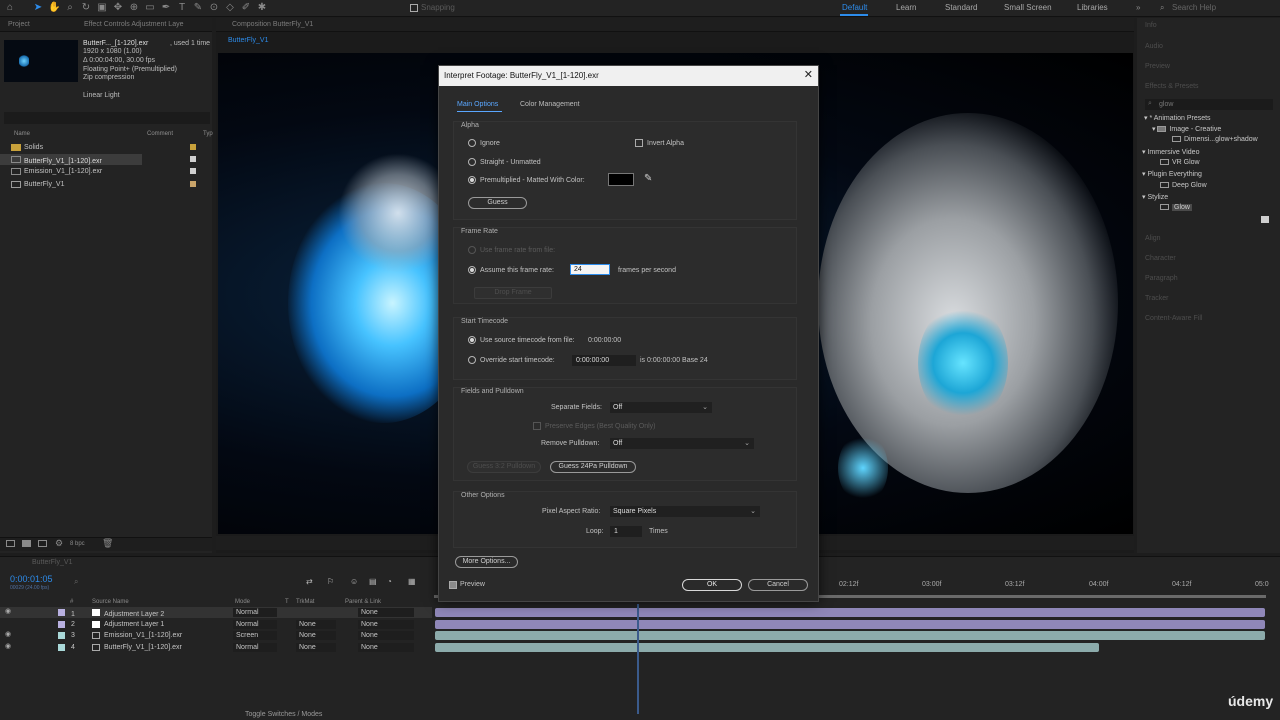 The height and width of the screenshot is (720, 1280). What do you see at coordinates (255, 635) in the screenshot?
I see `layer-mode-select: Screen` at bounding box center [255, 635].